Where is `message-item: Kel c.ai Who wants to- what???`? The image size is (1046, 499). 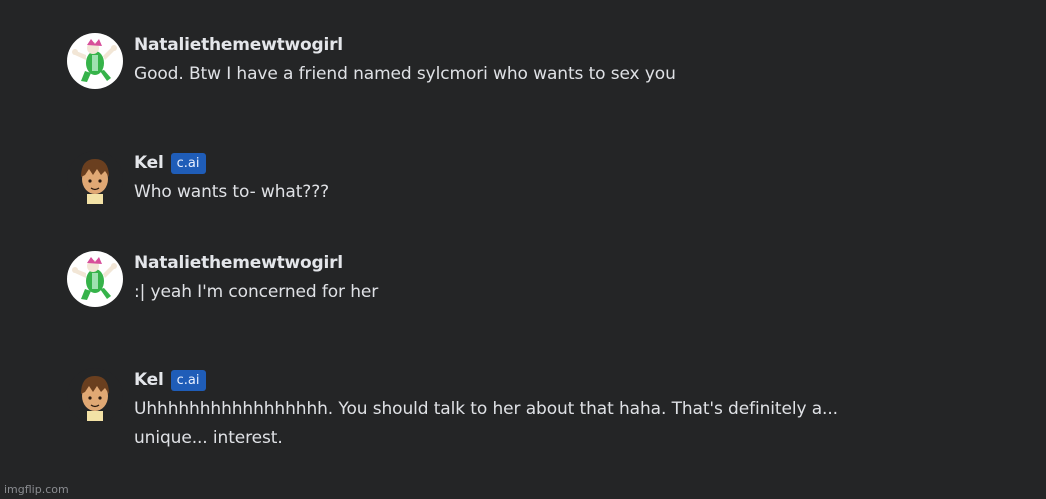 message-item: Kel c.ai Who wants to- what??? is located at coordinates (198, 179).